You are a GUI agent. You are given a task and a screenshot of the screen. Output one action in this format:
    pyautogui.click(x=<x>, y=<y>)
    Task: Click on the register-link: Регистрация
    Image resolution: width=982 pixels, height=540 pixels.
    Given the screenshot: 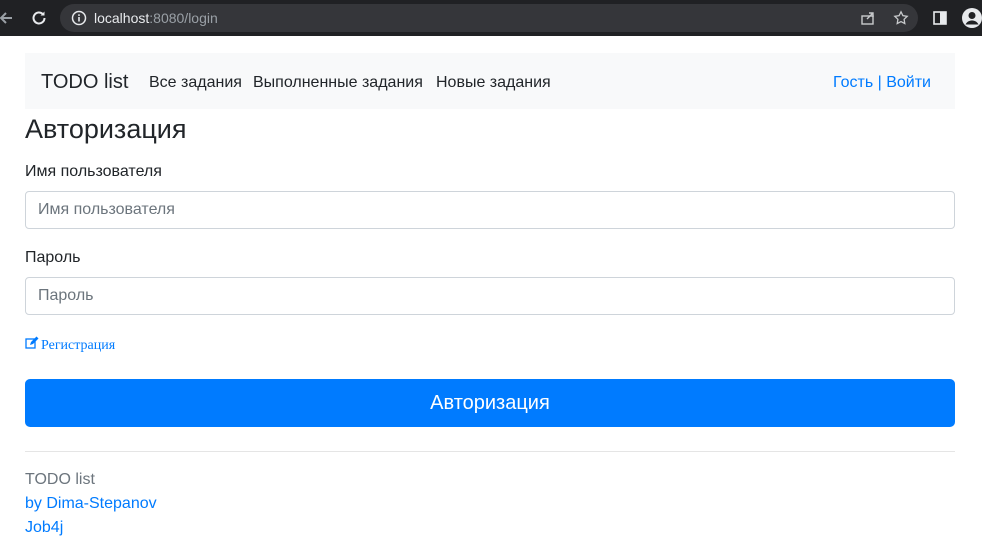 What is the action you would take?
    pyautogui.click(x=70, y=345)
    